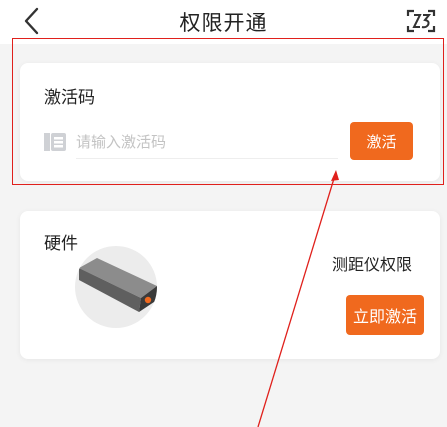 The image size is (447, 427). Describe the element at coordinates (55, 142) in the screenshot. I see `ticket-code-icon` at that location.